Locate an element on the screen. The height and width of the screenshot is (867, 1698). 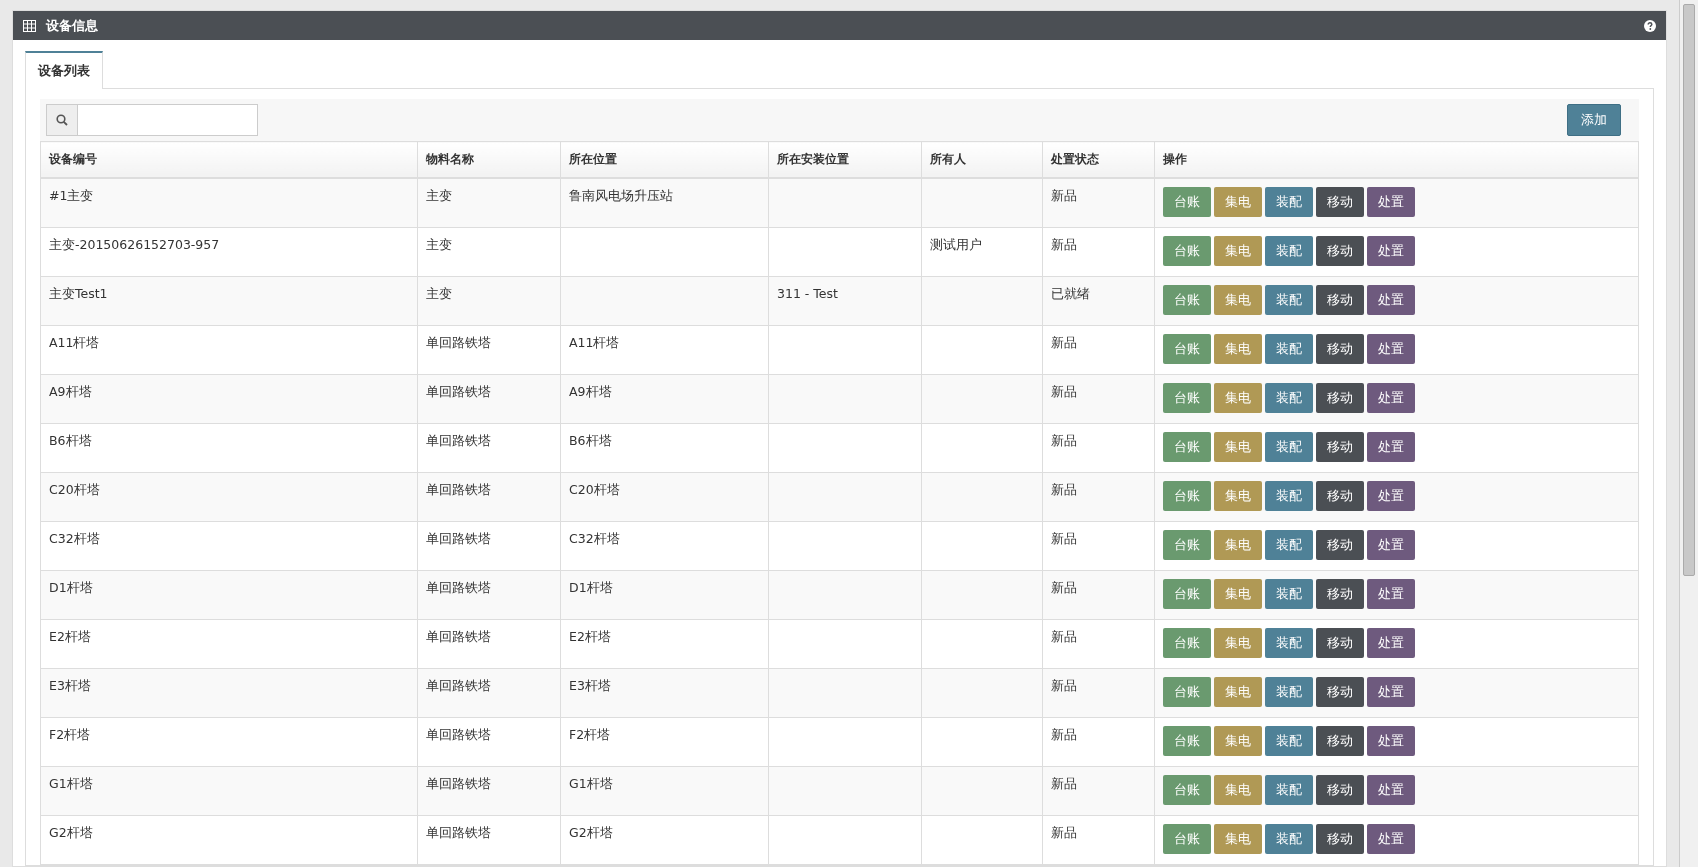
table-cell: 测试用户 is located at coordinates (982, 252).